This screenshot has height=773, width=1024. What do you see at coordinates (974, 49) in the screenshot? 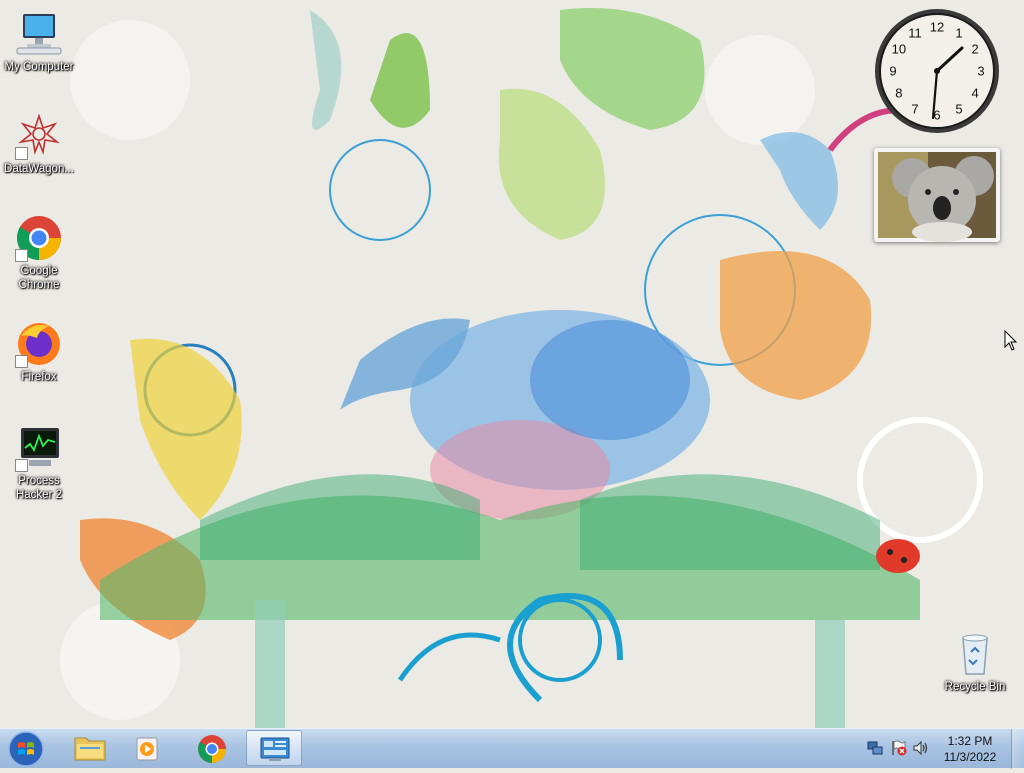
I see `clock-numeral: 2` at bounding box center [974, 49].